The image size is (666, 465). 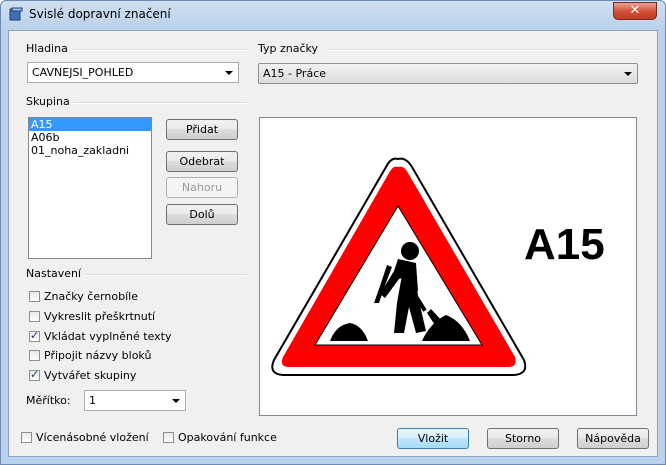 I want to click on list-item: A06b, so click(x=90, y=137).